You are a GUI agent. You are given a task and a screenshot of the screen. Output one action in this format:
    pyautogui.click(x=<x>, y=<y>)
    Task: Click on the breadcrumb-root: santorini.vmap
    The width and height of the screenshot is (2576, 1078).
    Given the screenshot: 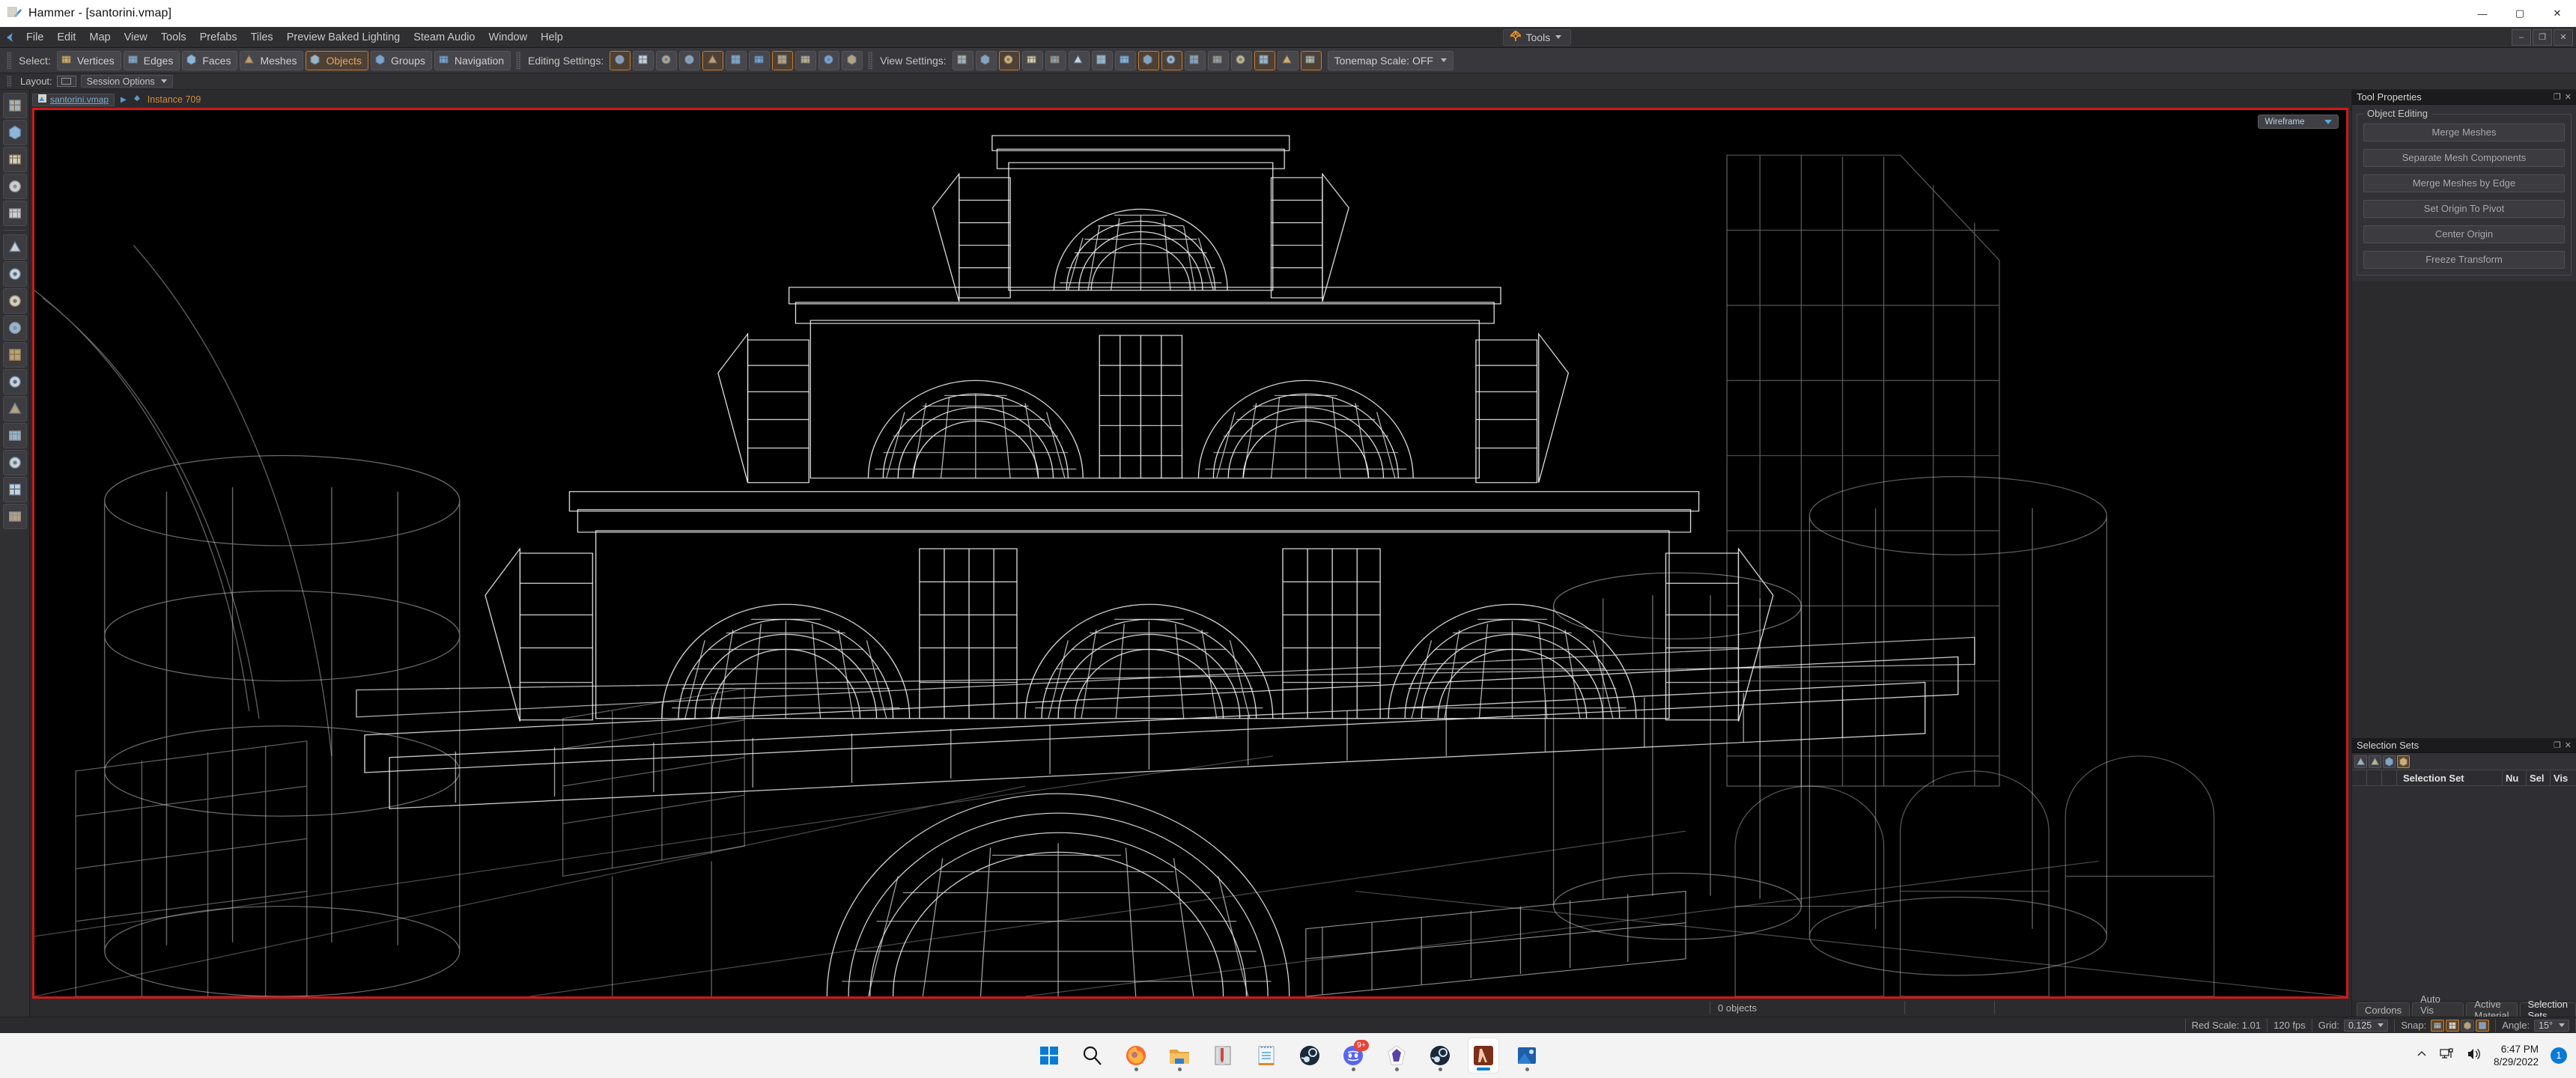 What is the action you would take?
    pyautogui.click(x=73, y=99)
    